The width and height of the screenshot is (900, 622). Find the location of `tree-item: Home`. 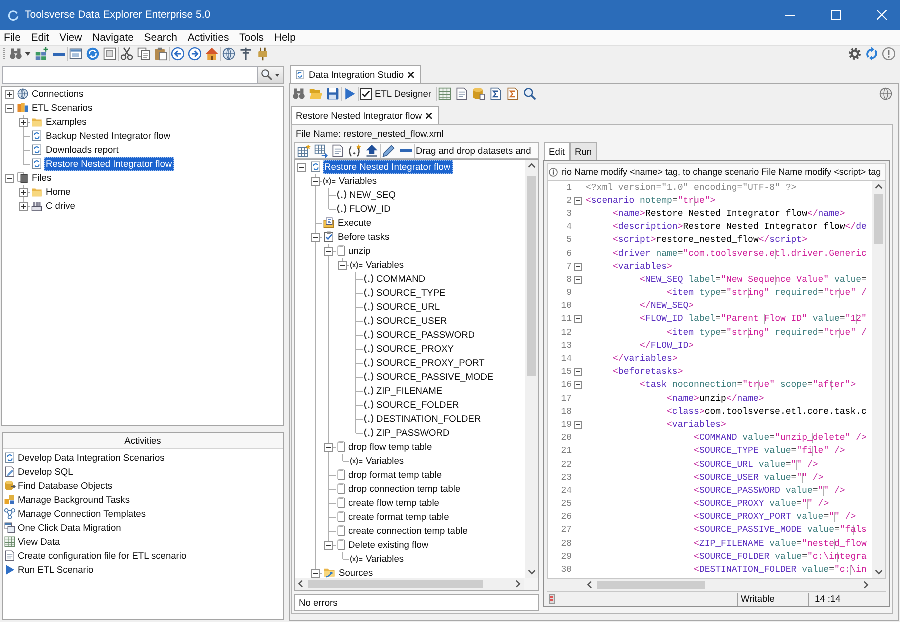

tree-item: Home is located at coordinates (58, 192).